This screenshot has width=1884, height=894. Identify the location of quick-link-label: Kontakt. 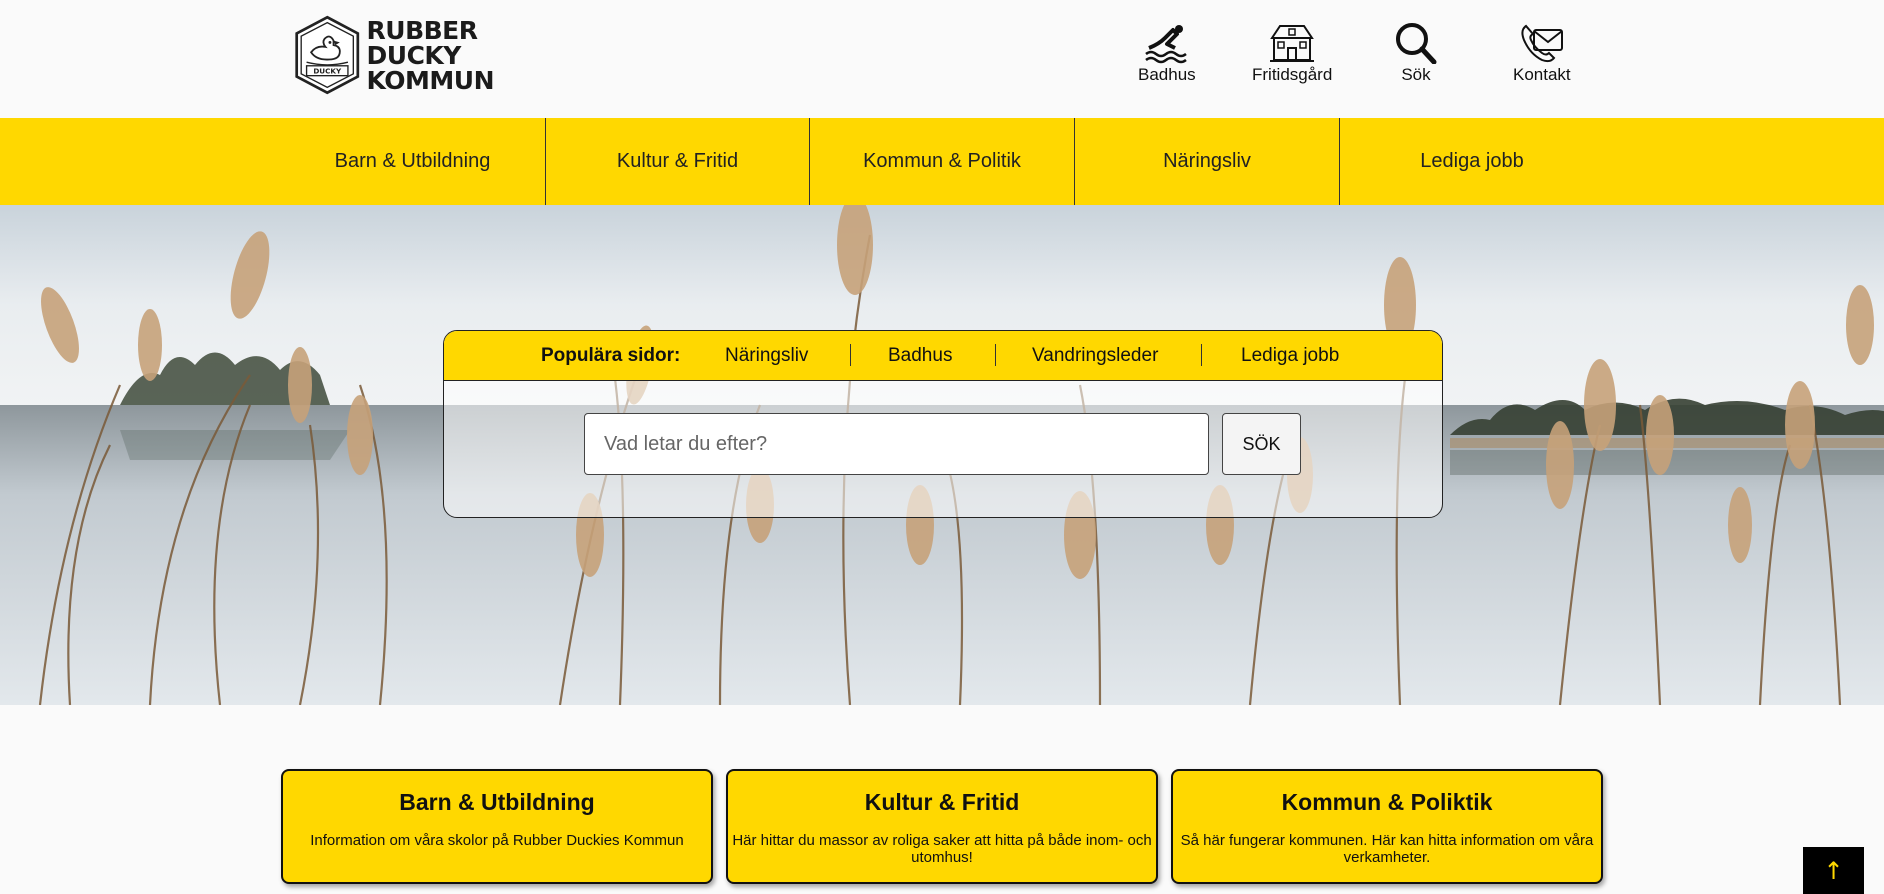
(1542, 74).